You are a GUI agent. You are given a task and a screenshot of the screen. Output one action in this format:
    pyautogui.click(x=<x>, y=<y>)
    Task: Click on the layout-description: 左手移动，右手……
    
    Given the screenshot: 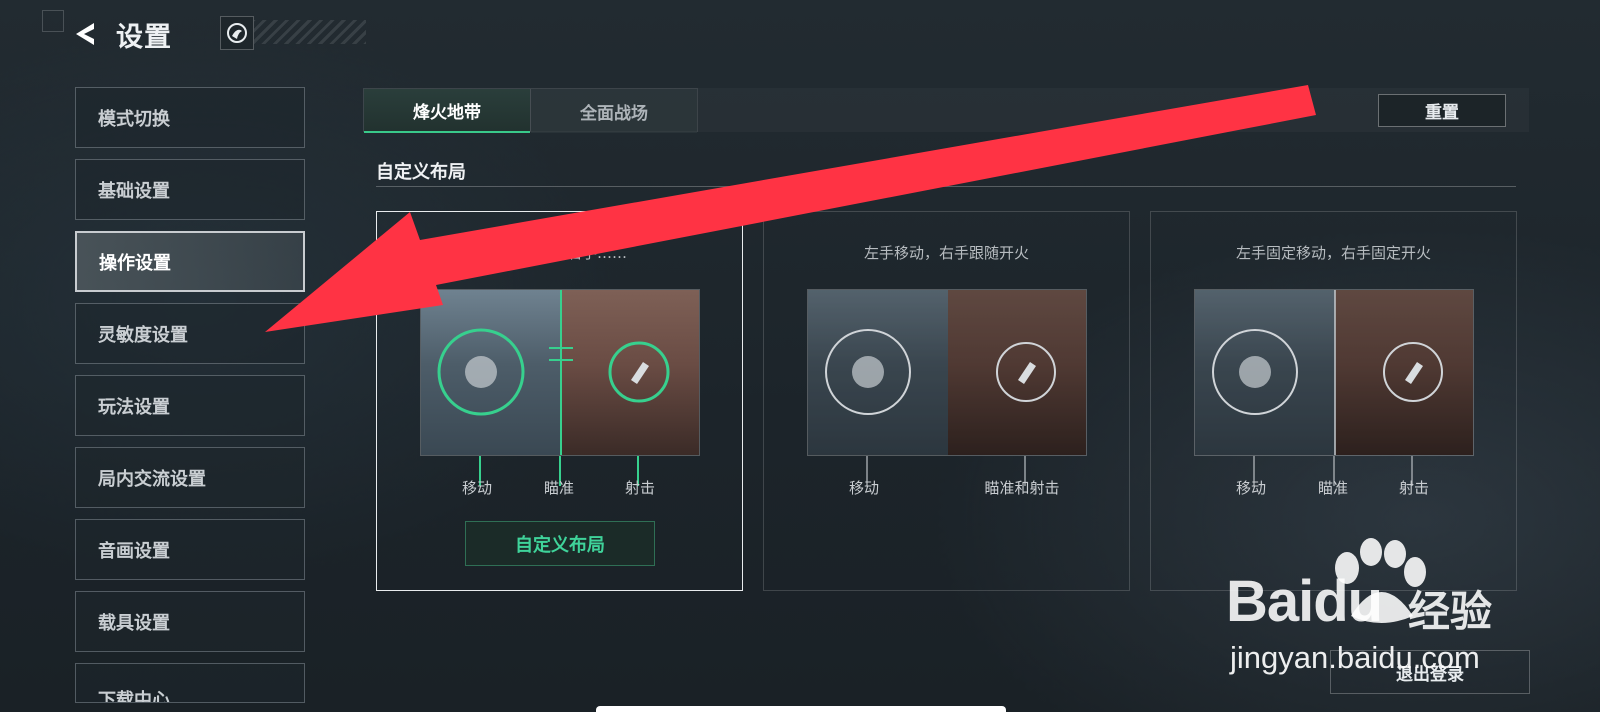 What is the action you would take?
    pyautogui.click(x=559, y=253)
    